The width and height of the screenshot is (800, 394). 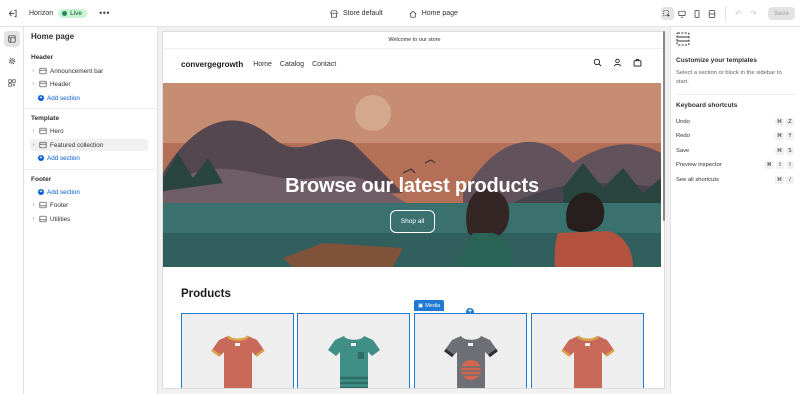 I want to click on shortcut-undo: Undo ⌘ Z, so click(x=735, y=122).